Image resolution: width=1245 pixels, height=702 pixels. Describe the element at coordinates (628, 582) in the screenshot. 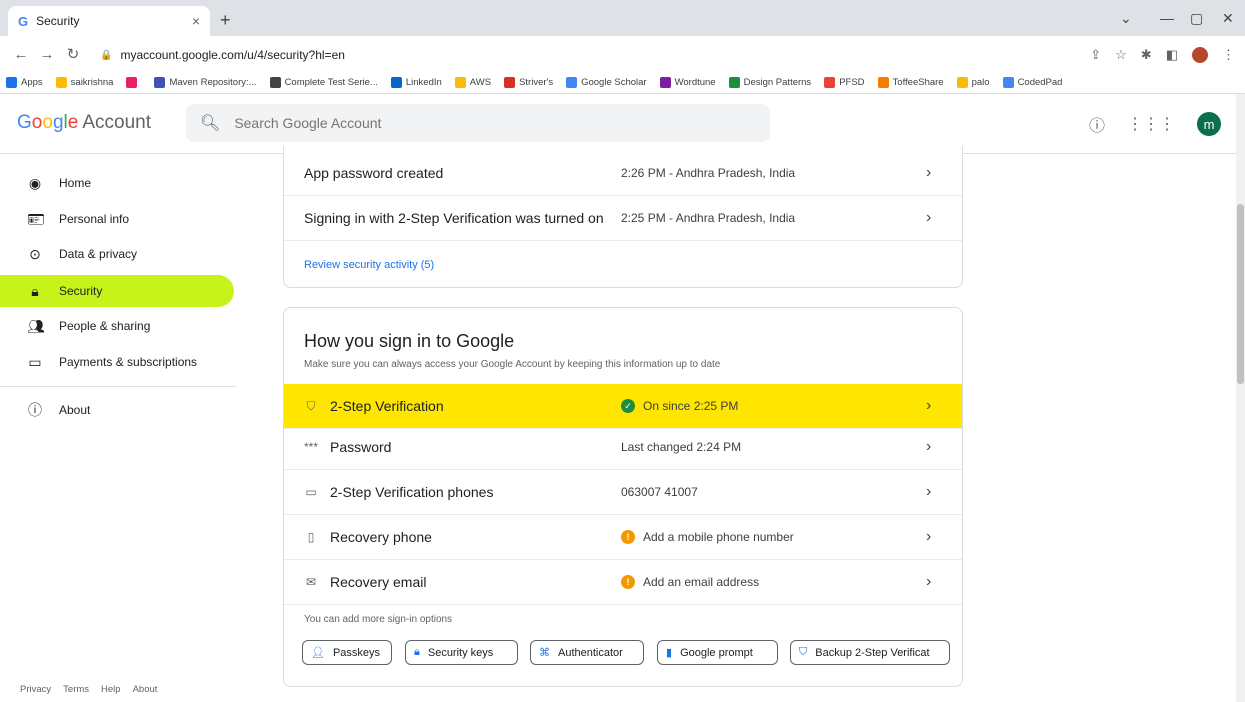

I see `warning-icon: !` at that location.